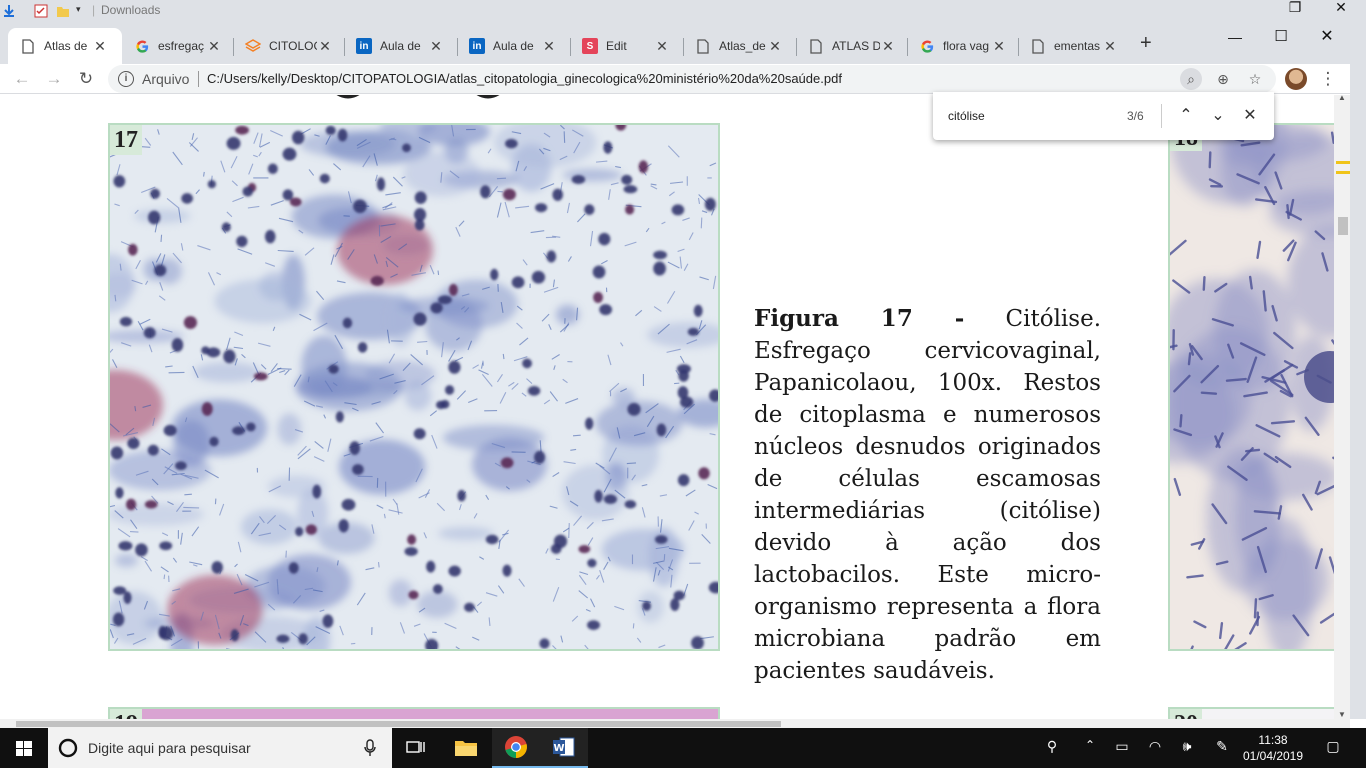  I want to click on minimize-icon: —, so click(1235, 37).